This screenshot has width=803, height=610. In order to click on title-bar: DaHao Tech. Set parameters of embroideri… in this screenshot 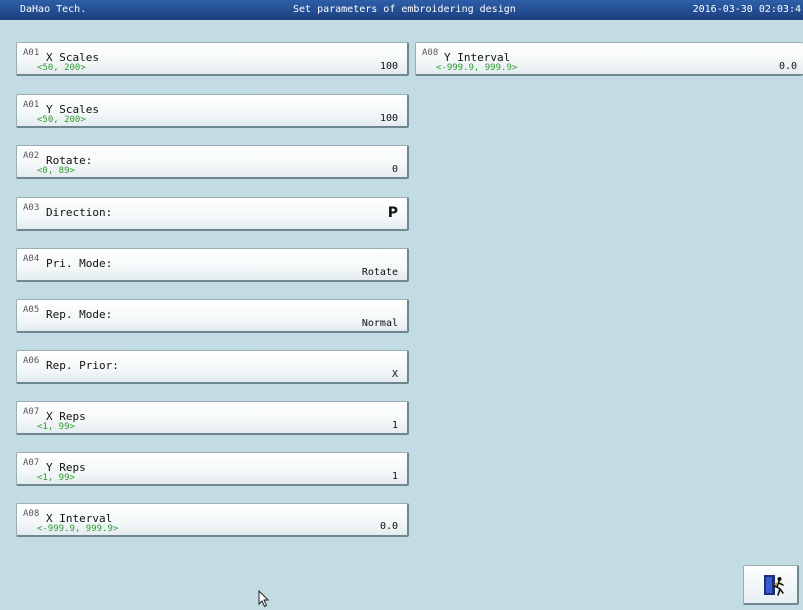, I will do `click(401, 10)`.